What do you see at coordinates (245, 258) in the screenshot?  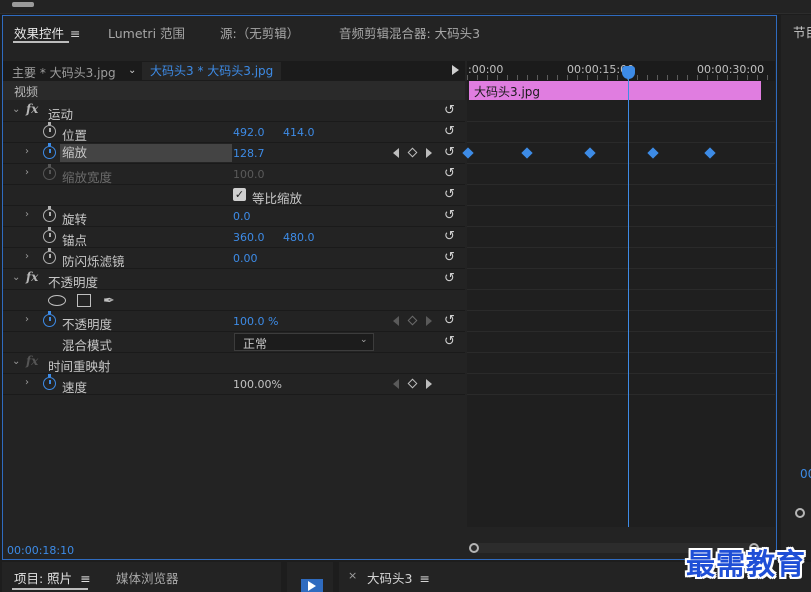 I see `anti-flicker-value: 0.00` at bounding box center [245, 258].